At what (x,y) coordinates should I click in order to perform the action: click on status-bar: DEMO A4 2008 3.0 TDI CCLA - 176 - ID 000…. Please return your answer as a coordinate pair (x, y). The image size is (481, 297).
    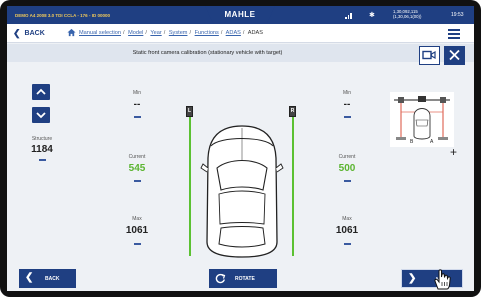
    Looking at the image, I should click on (240, 15).